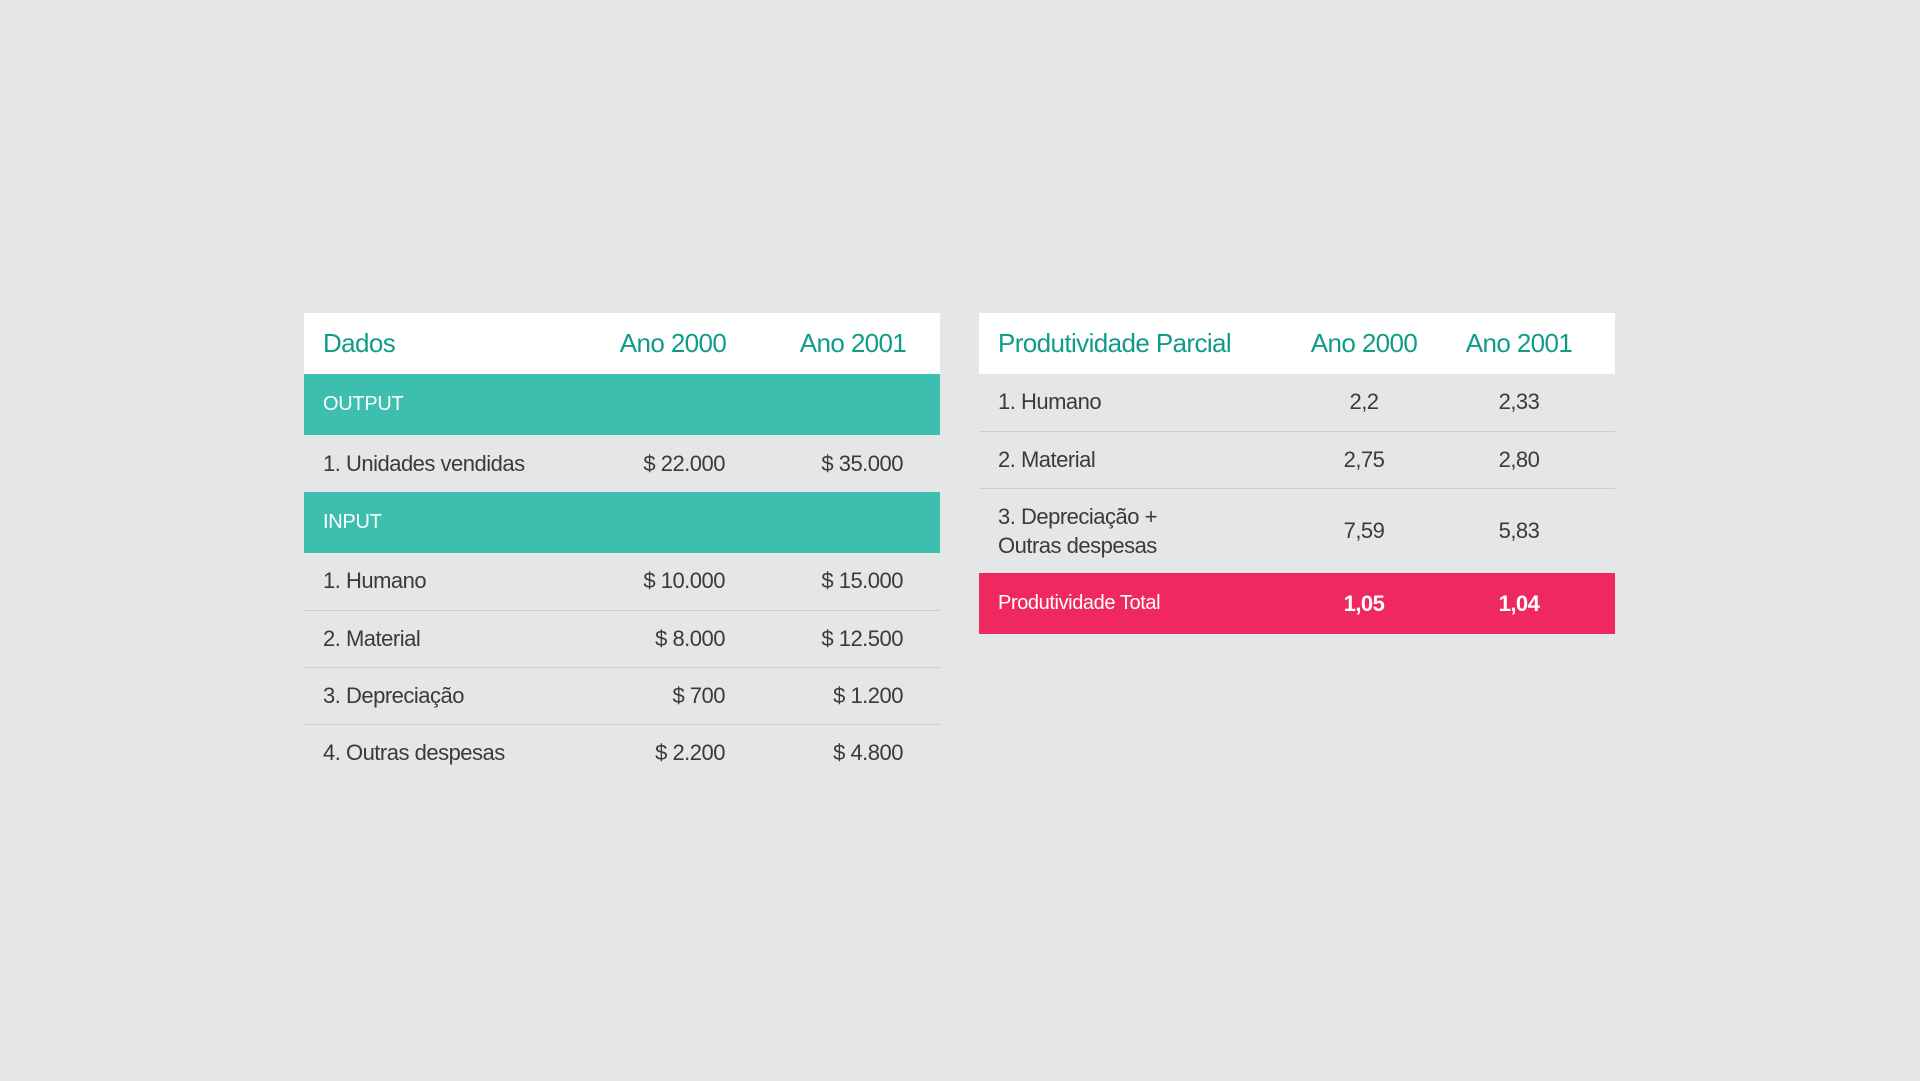  Describe the element at coordinates (1077, 545) in the screenshot. I see `row-label-line-2: Outras despesas` at that location.